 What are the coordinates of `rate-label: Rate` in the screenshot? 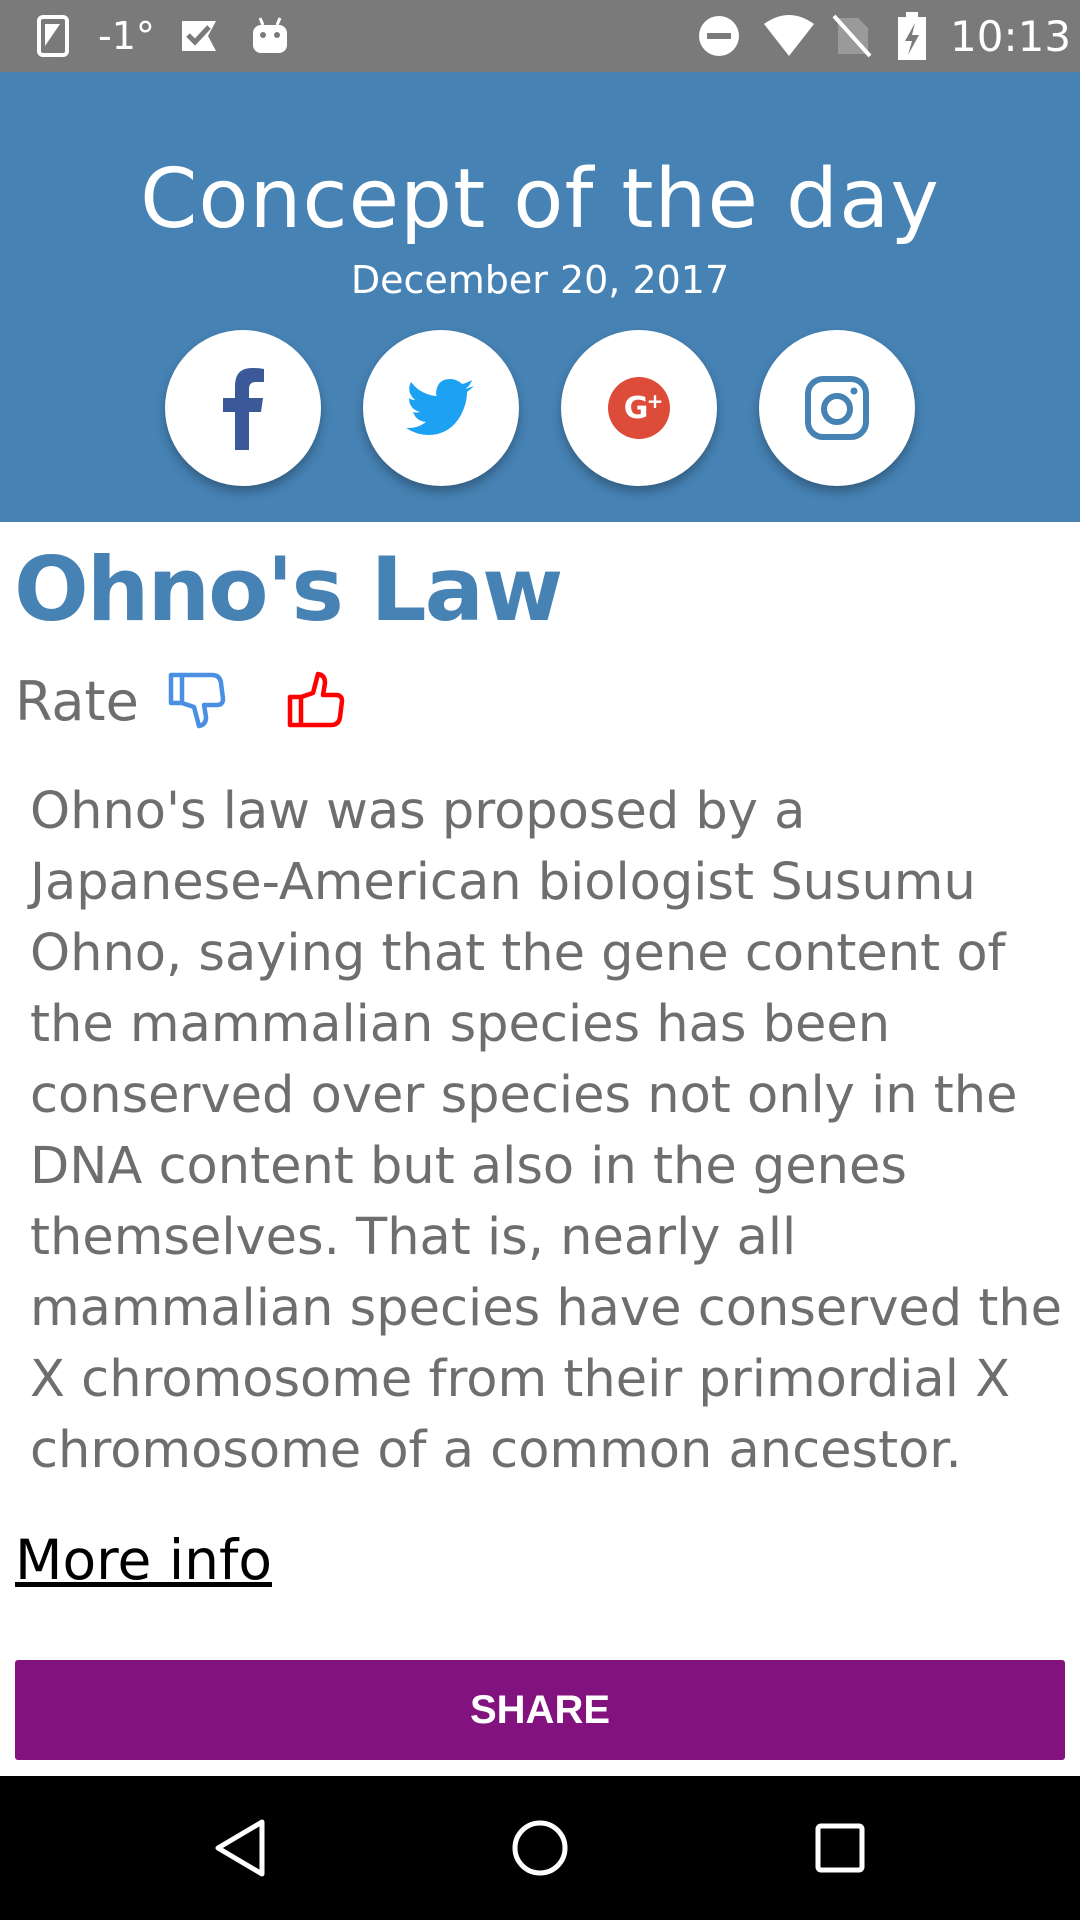 It's located at (77, 701).